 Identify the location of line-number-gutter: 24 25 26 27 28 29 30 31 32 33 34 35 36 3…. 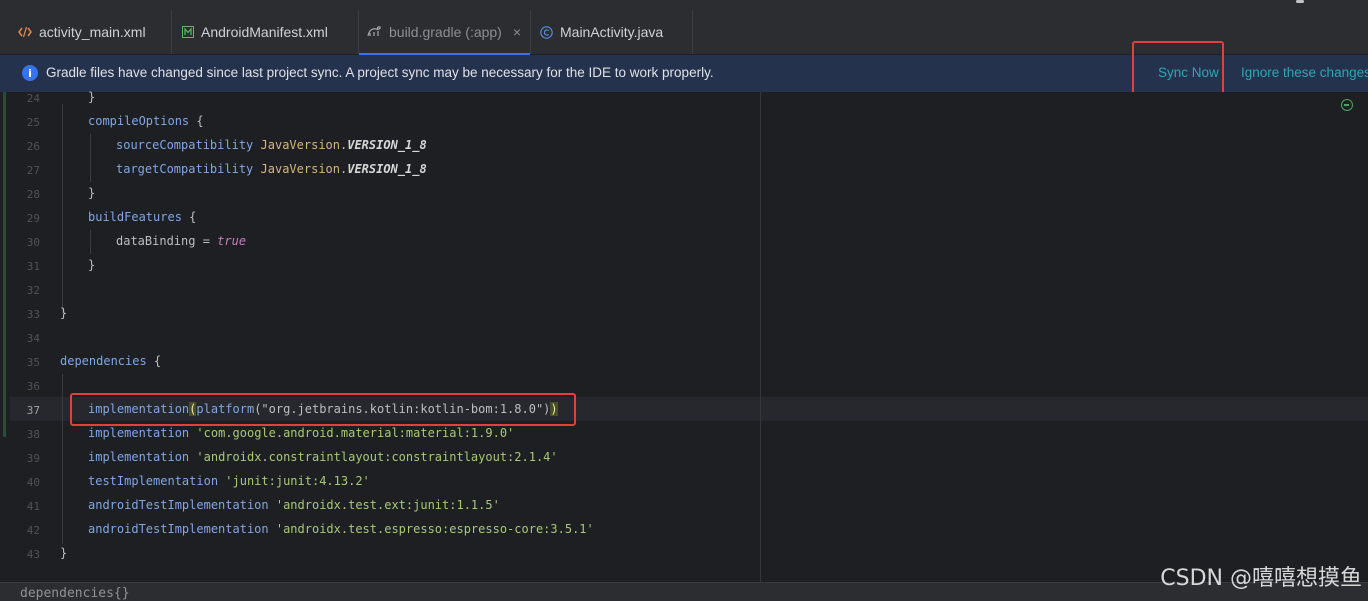
(33, 337).